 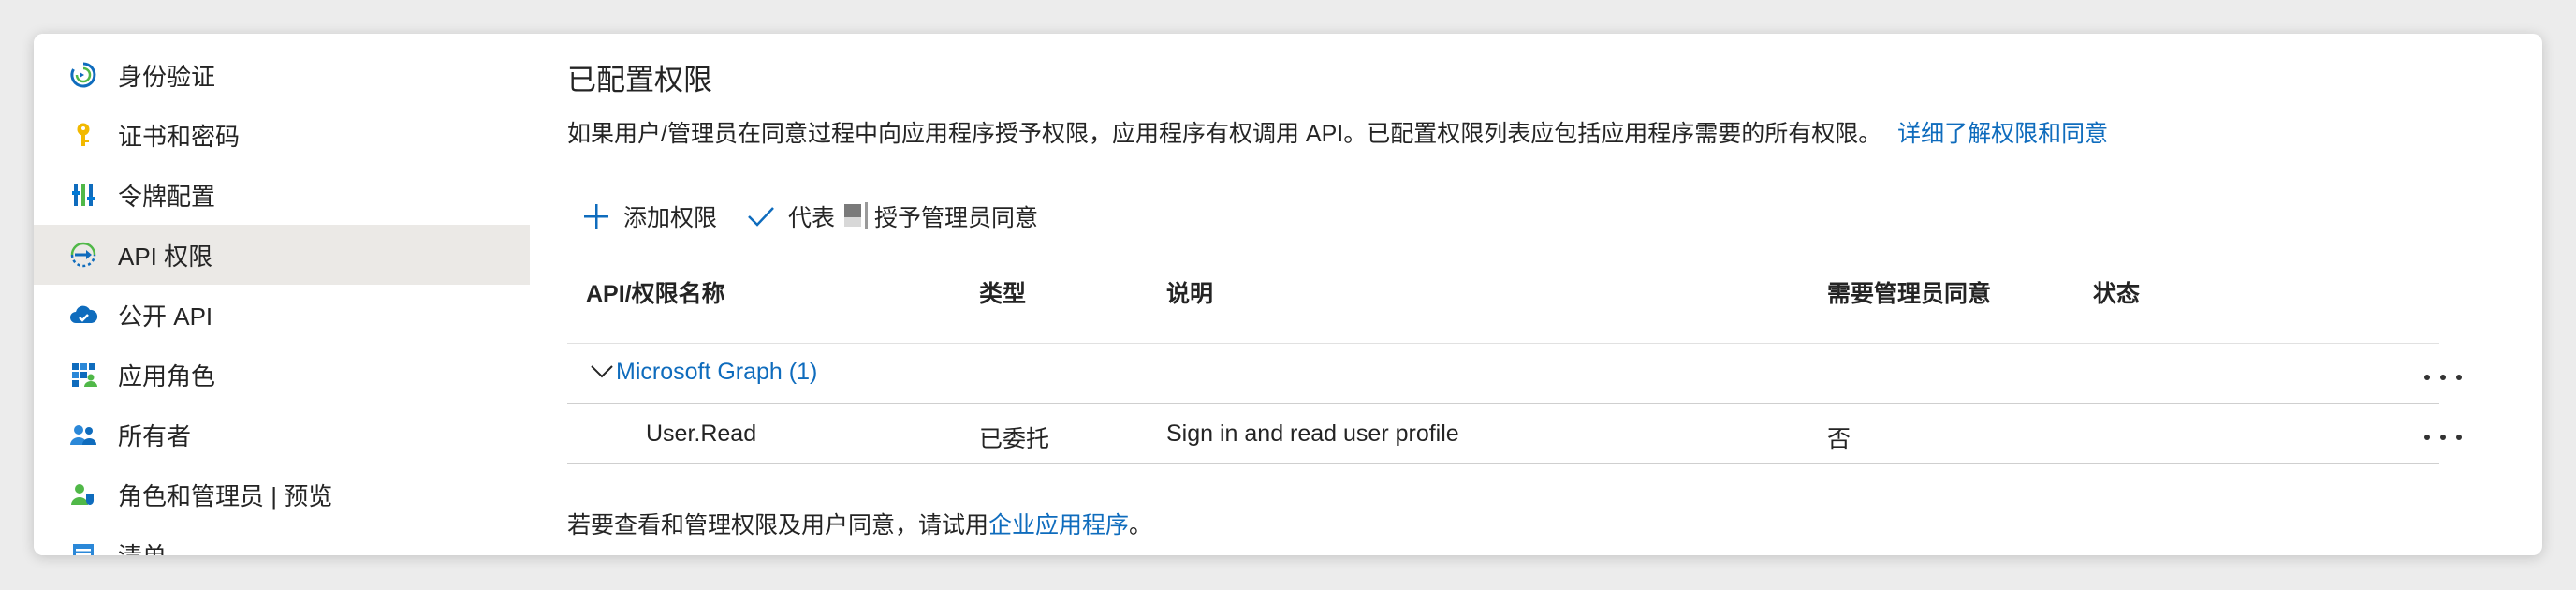 I want to click on chevron-down-icon, so click(x=602, y=372).